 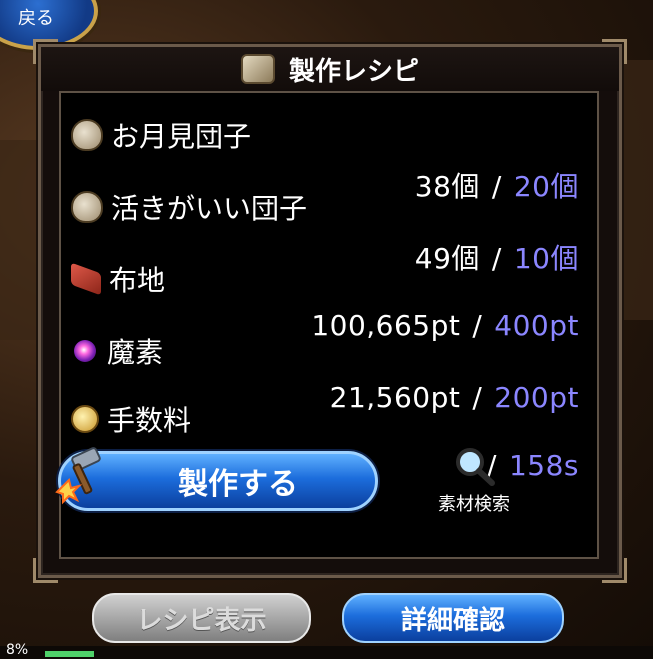 I want to click on crafting-scroll-icon, so click(x=257, y=69).